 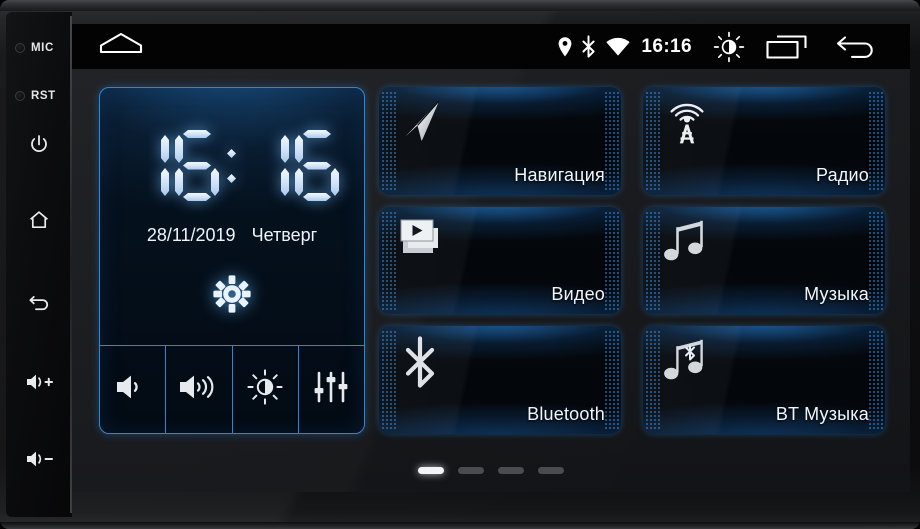 I want to click on back-button, so click(x=39, y=303).